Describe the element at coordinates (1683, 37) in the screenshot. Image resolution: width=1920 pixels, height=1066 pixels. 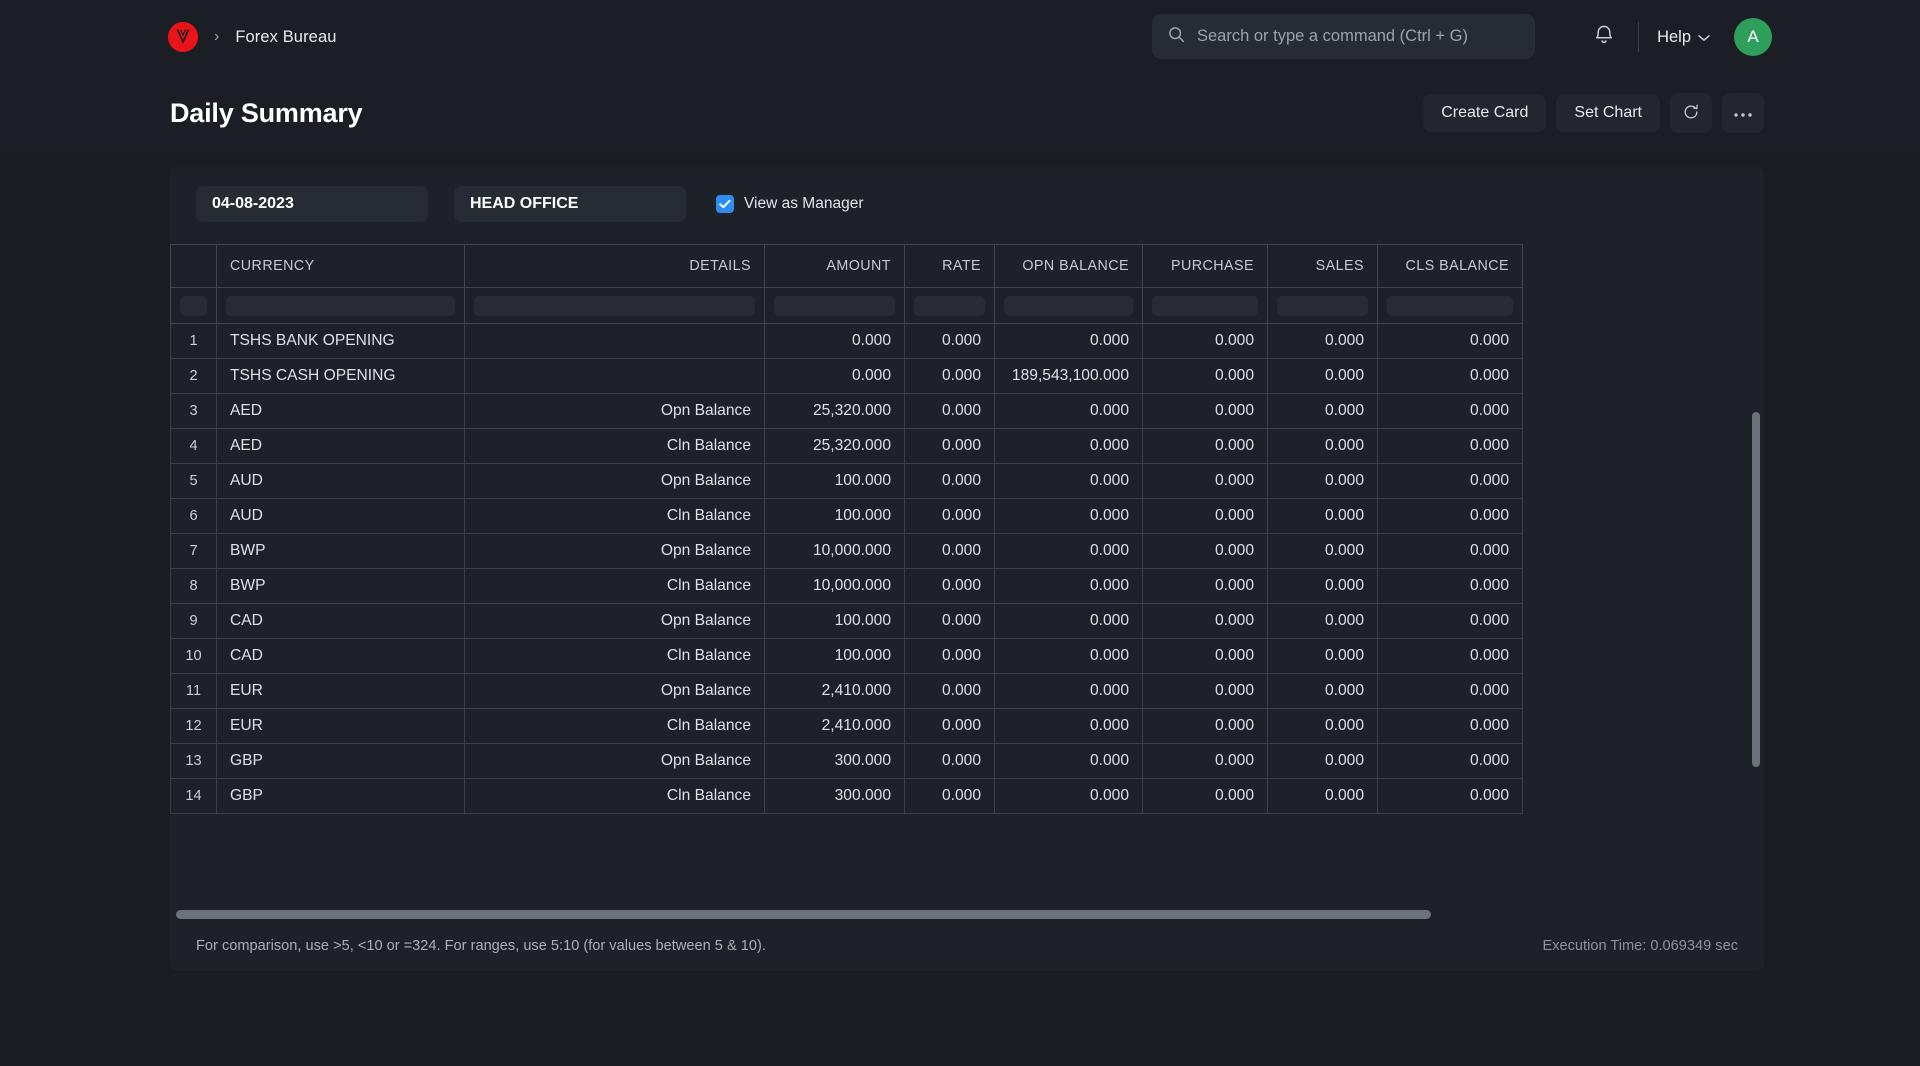
I see `help-menu-button: Help` at that location.